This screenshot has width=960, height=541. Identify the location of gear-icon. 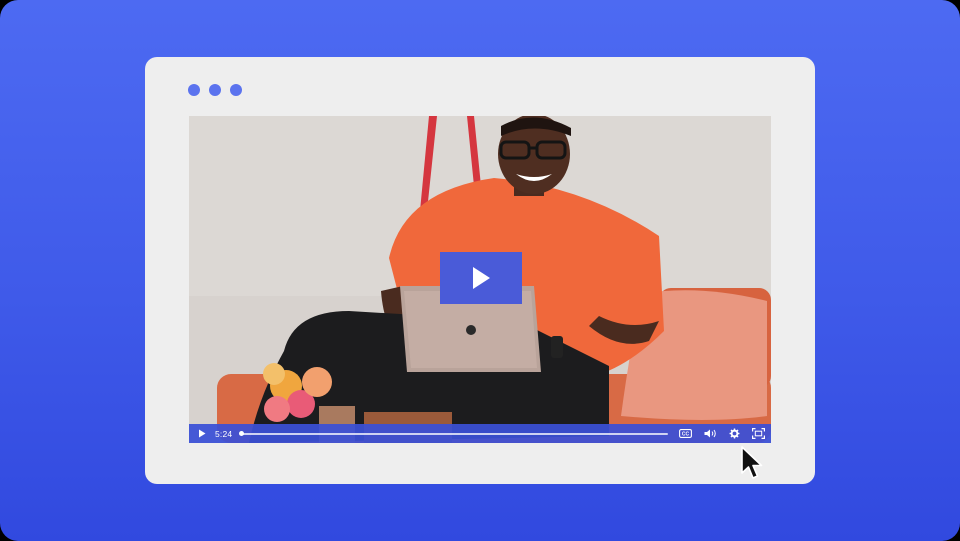
(734, 433).